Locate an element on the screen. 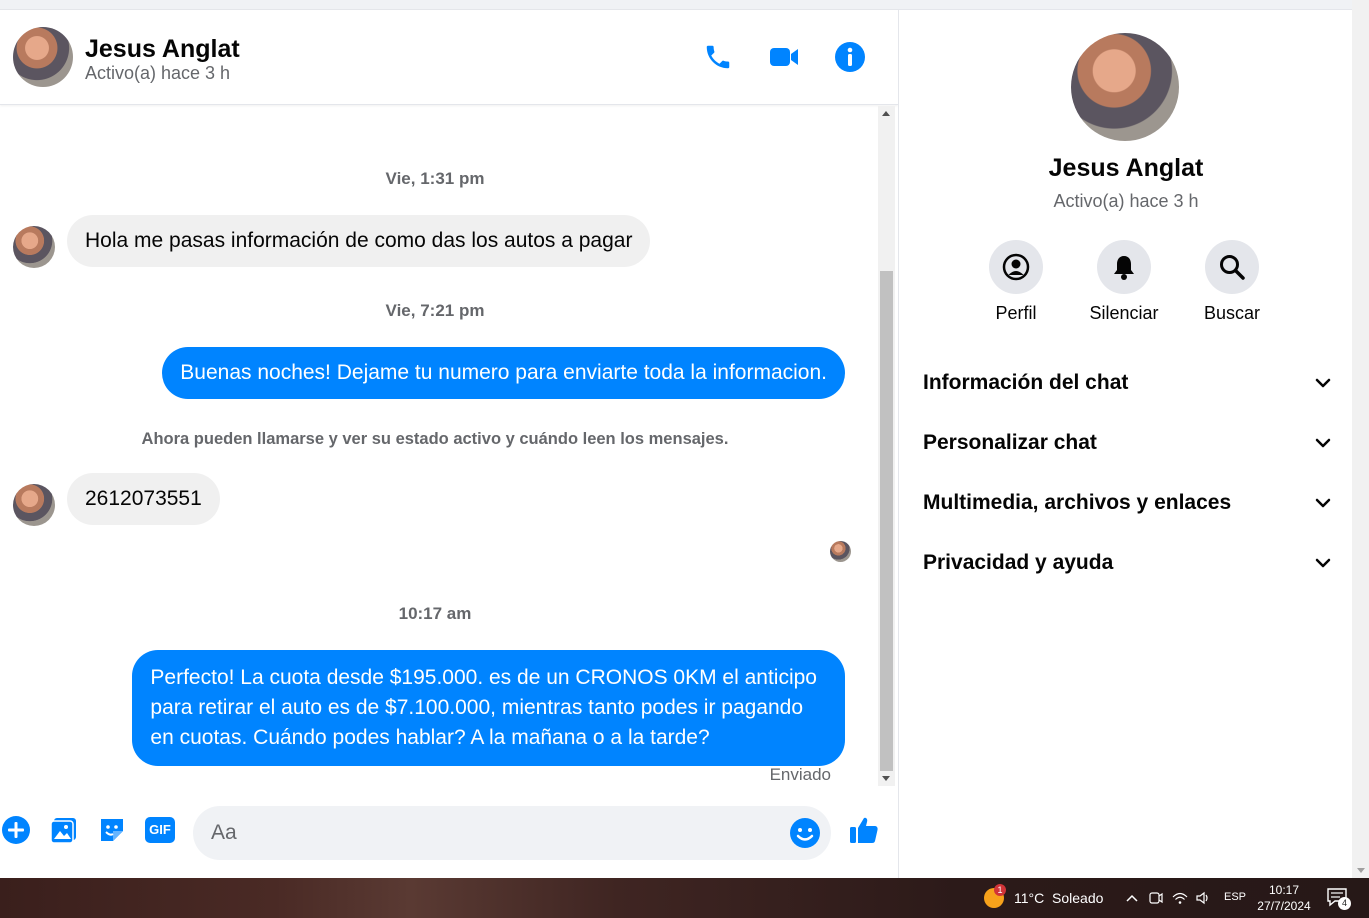 This screenshot has height=918, width=1369. search-action-button: Buscar is located at coordinates (1232, 282).